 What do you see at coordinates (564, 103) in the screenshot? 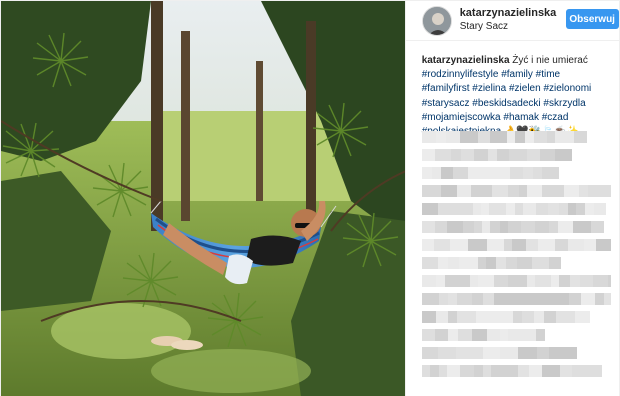
I see `hashtag-link: #skrzydla` at bounding box center [564, 103].